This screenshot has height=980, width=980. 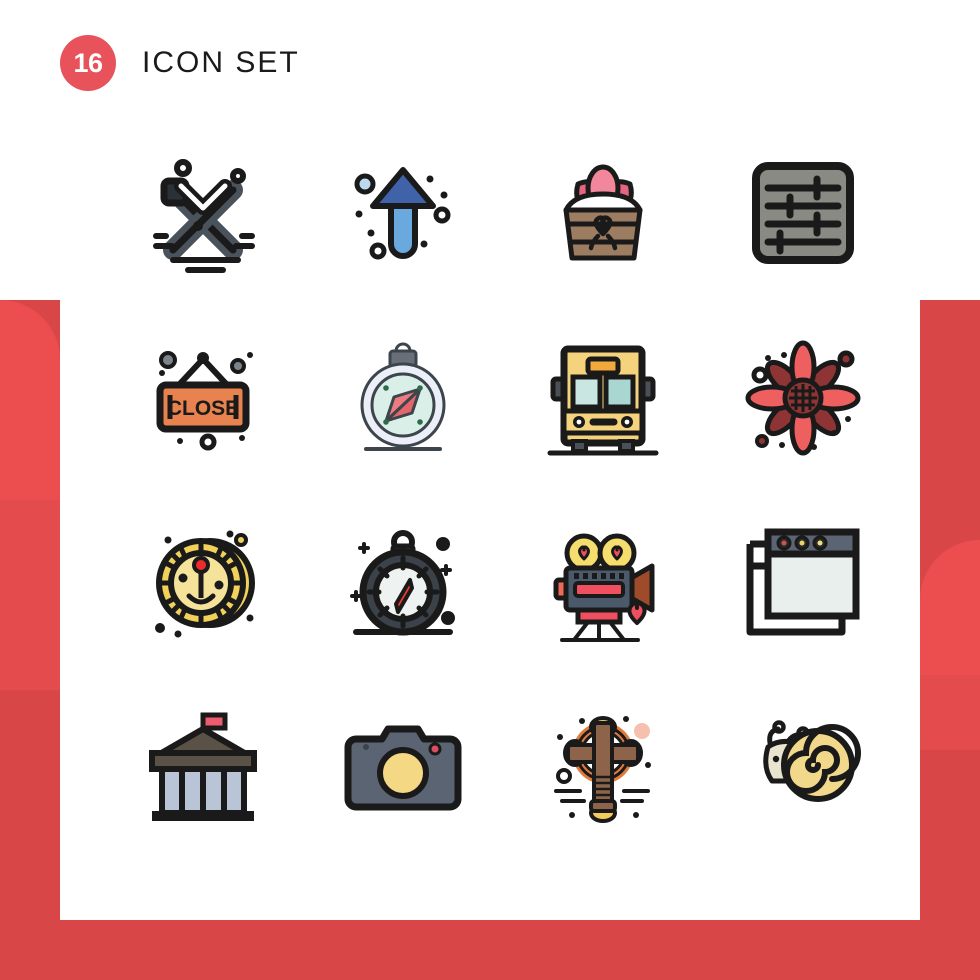 I want to click on icon-cell-snail, so click(x=802, y=767).